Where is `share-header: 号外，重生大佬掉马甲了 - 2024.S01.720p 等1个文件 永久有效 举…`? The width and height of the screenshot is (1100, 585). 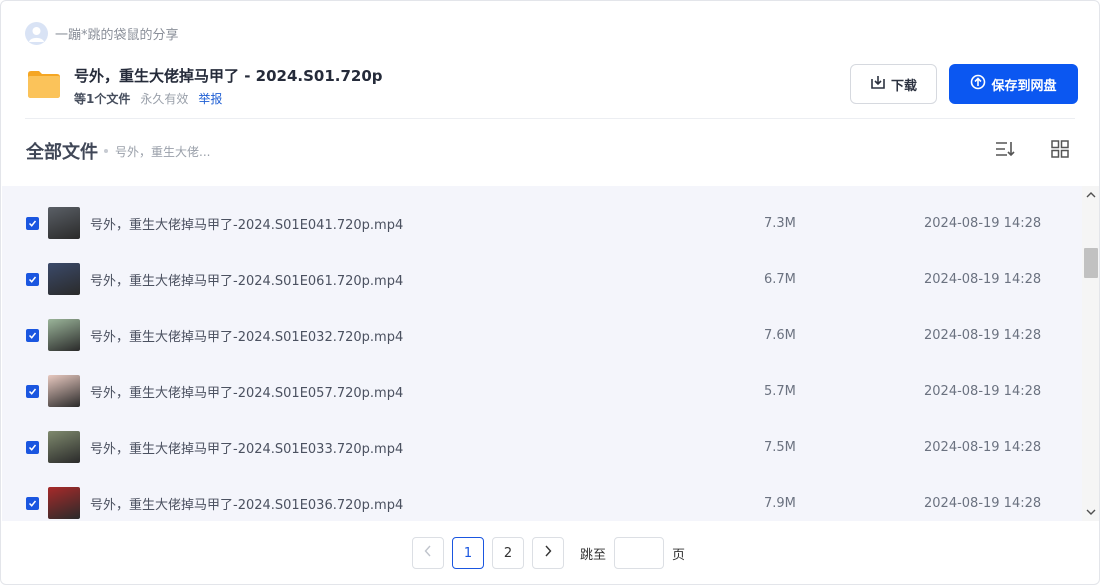
share-header: 号外，重生大佬掉马甲了 - 2024.S01.720p 等1个文件 永久有效 举… is located at coordinates (204, 86).